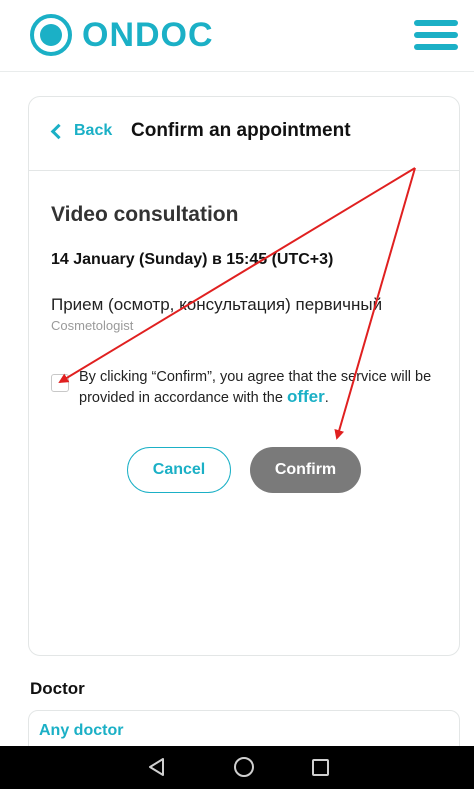 This screenshot has width=474, height=789. Describe the element at coordinates (81, 730) in the screenshot. I see `selected-doctor: Any doctor` at that location.